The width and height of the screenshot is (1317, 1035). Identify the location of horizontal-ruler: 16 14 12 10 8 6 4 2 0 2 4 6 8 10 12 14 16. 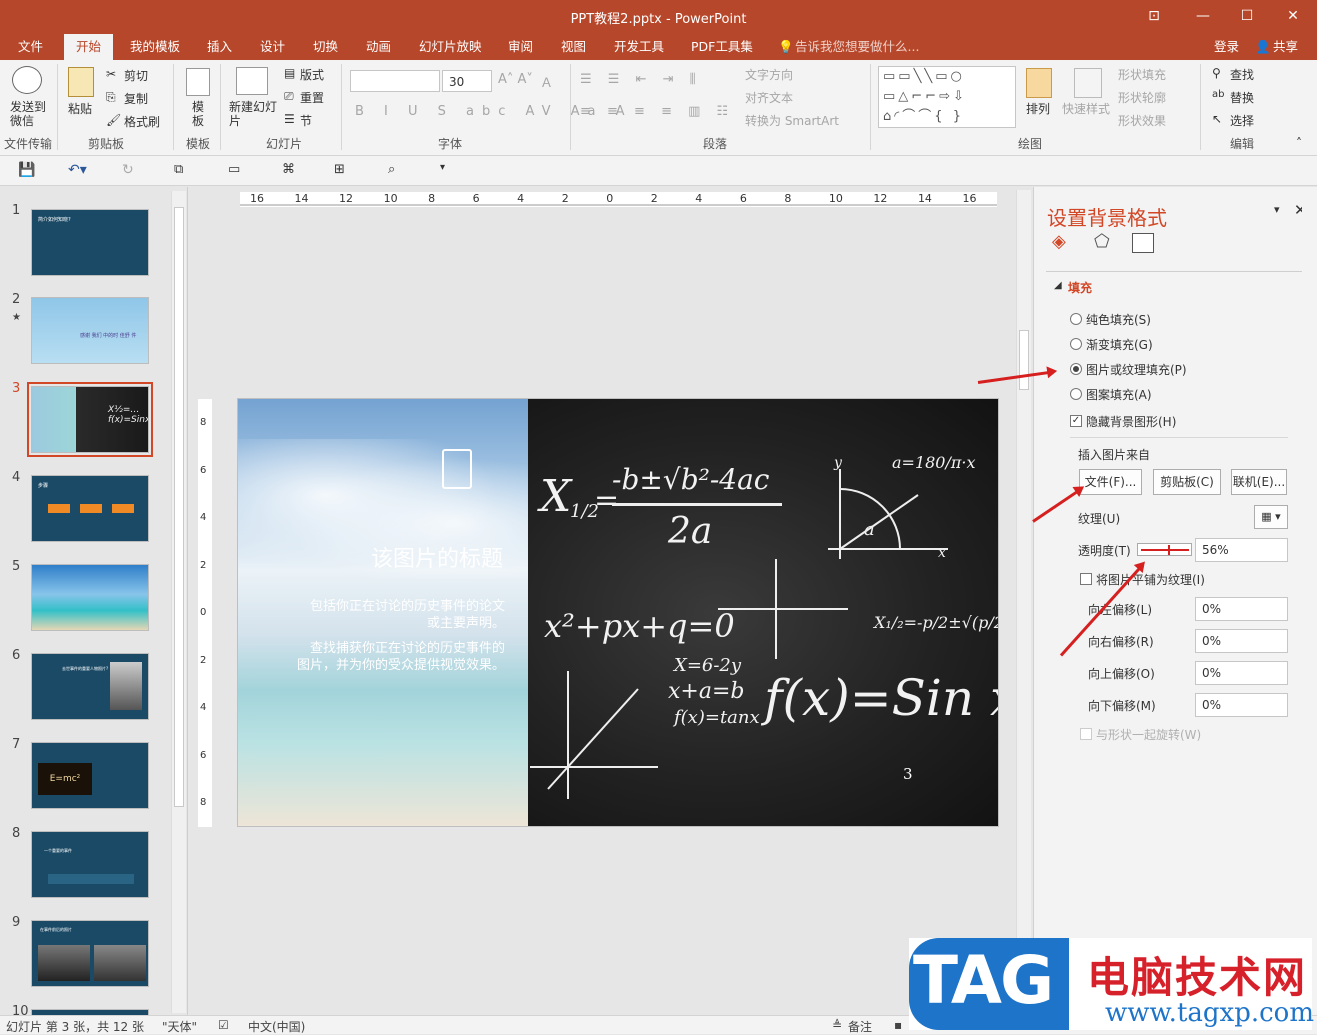
(618, 199).